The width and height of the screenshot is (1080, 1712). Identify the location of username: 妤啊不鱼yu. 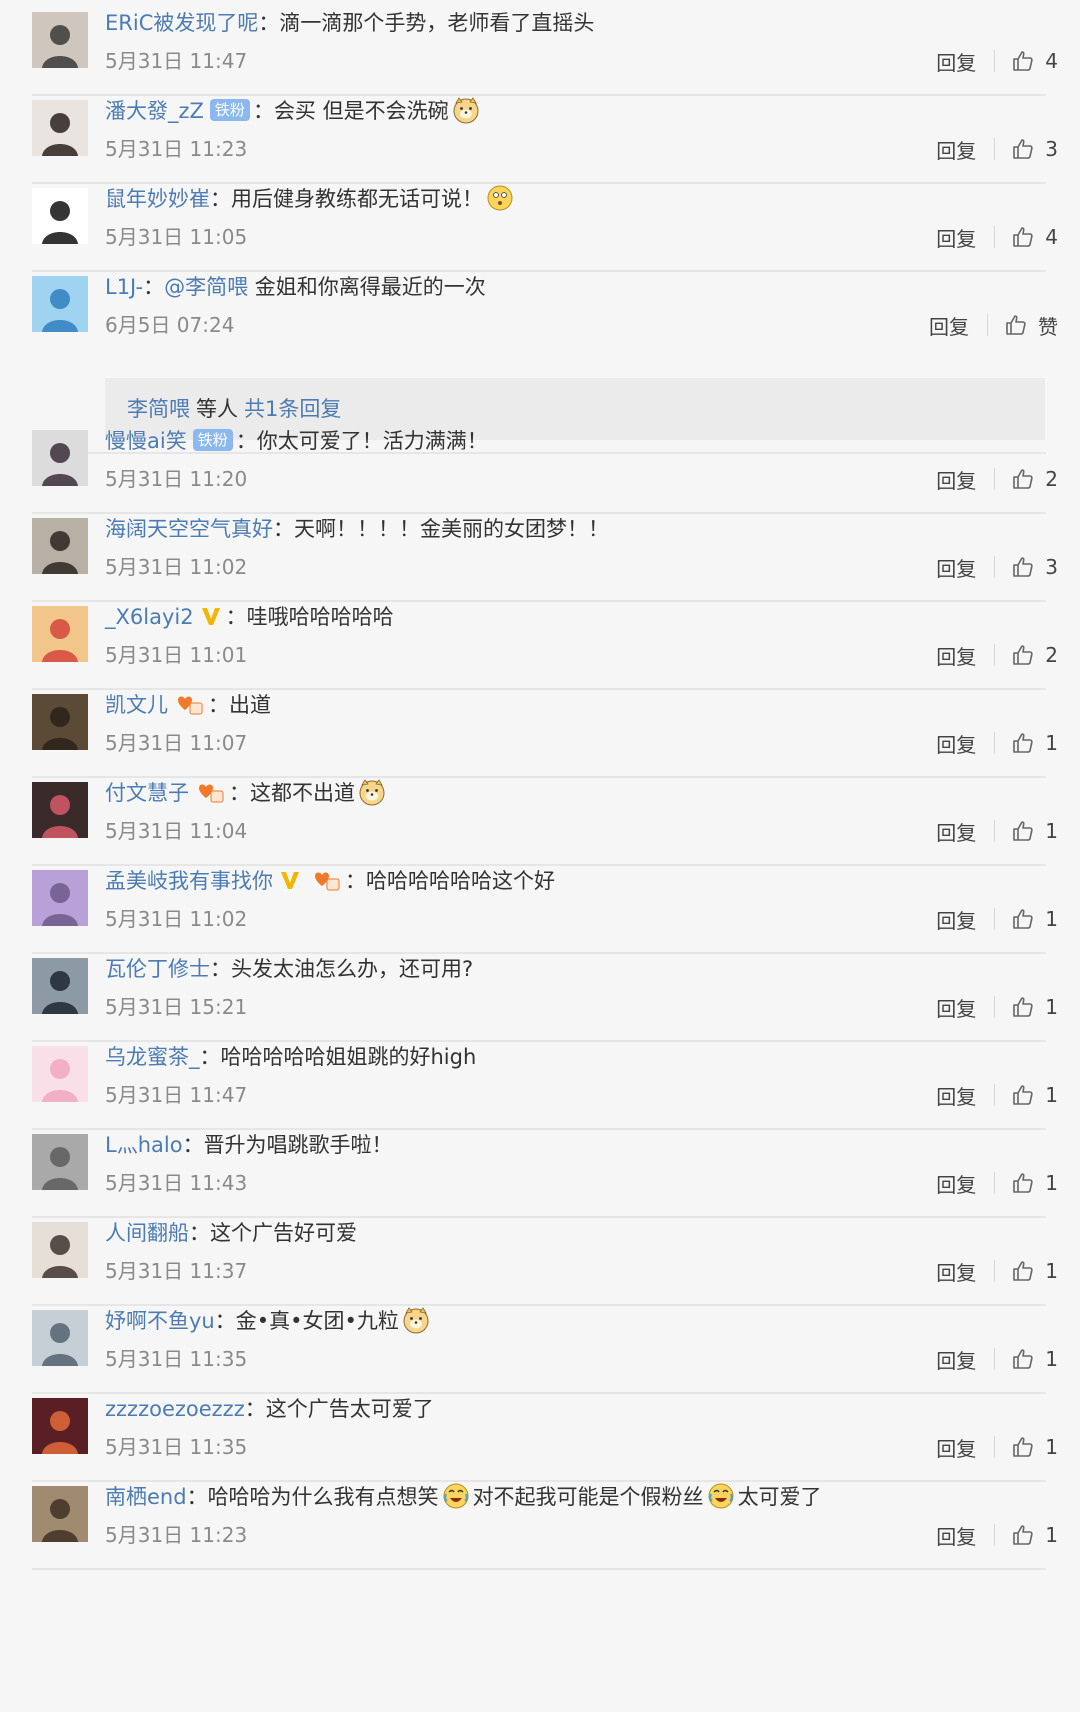
(160, 1321).